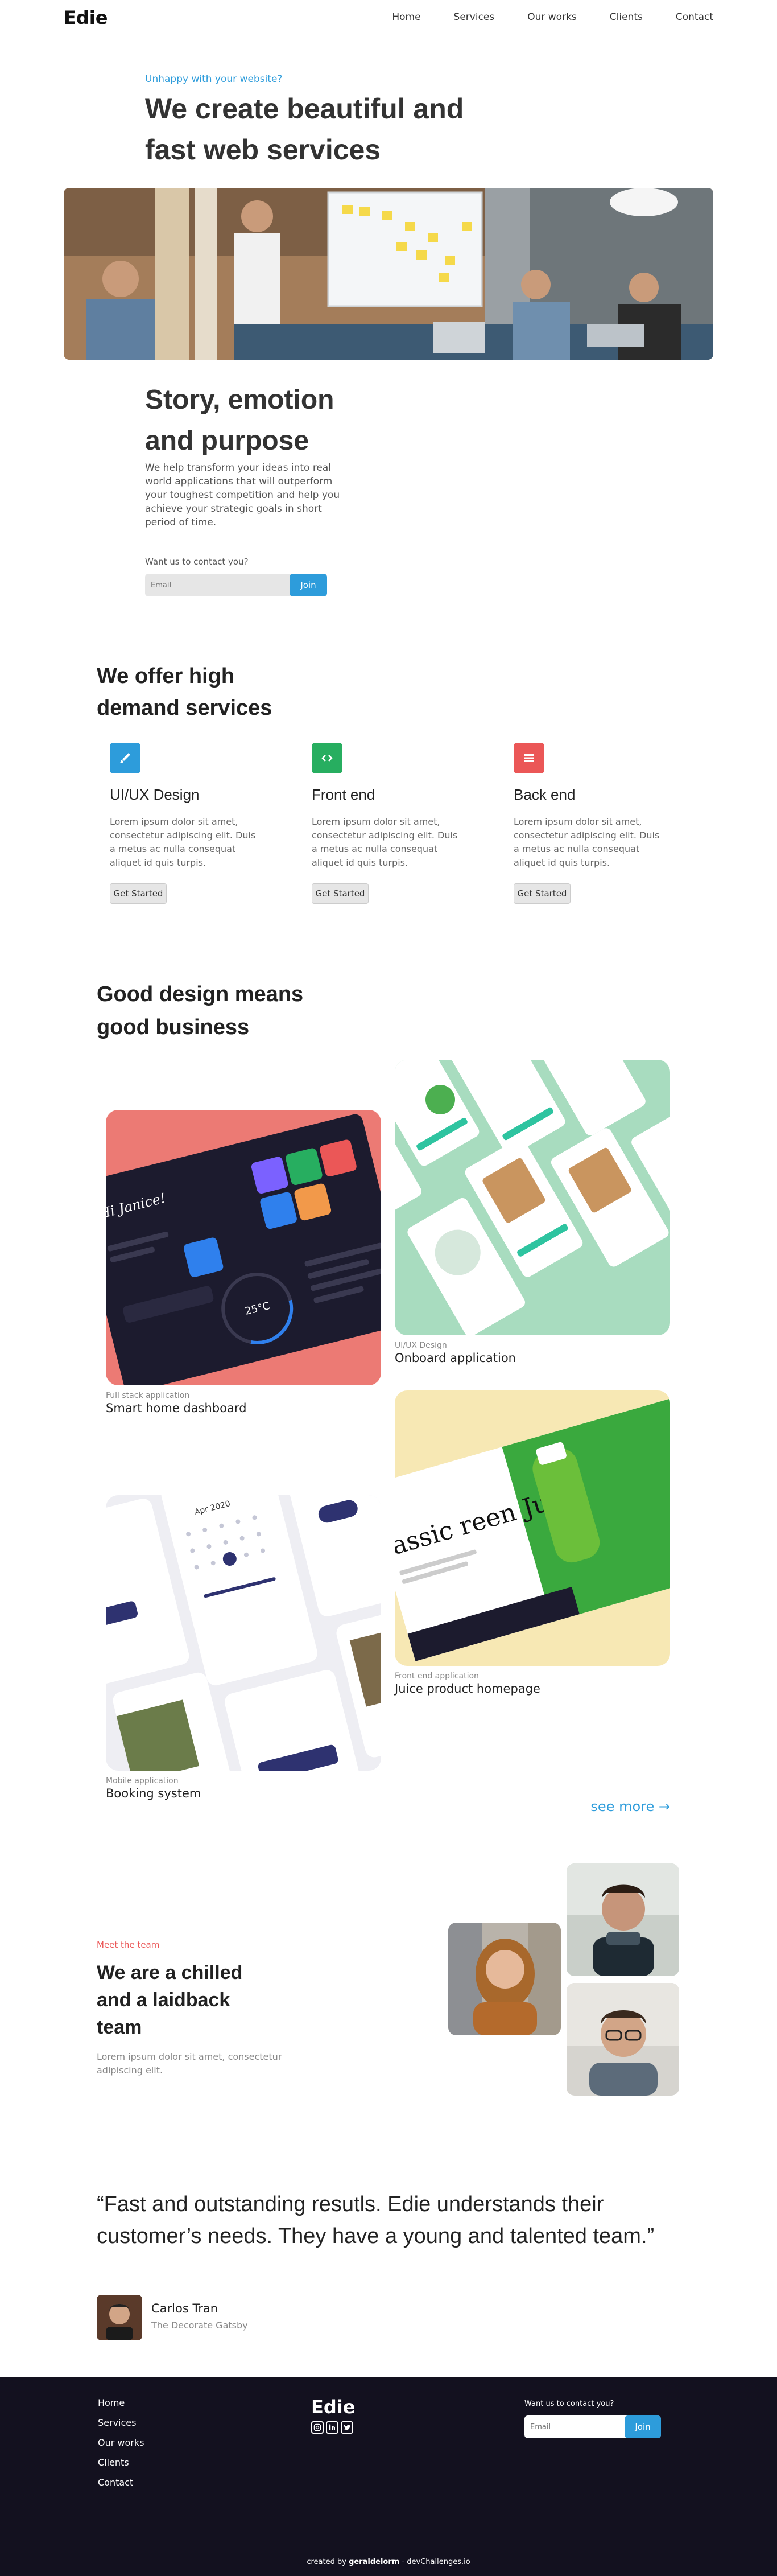 This screenshot has width=777, height=2576. What do you see at coordinates (125, 758) in the screenshot?
I see `brush-icon` at bounding box center [125, 758].